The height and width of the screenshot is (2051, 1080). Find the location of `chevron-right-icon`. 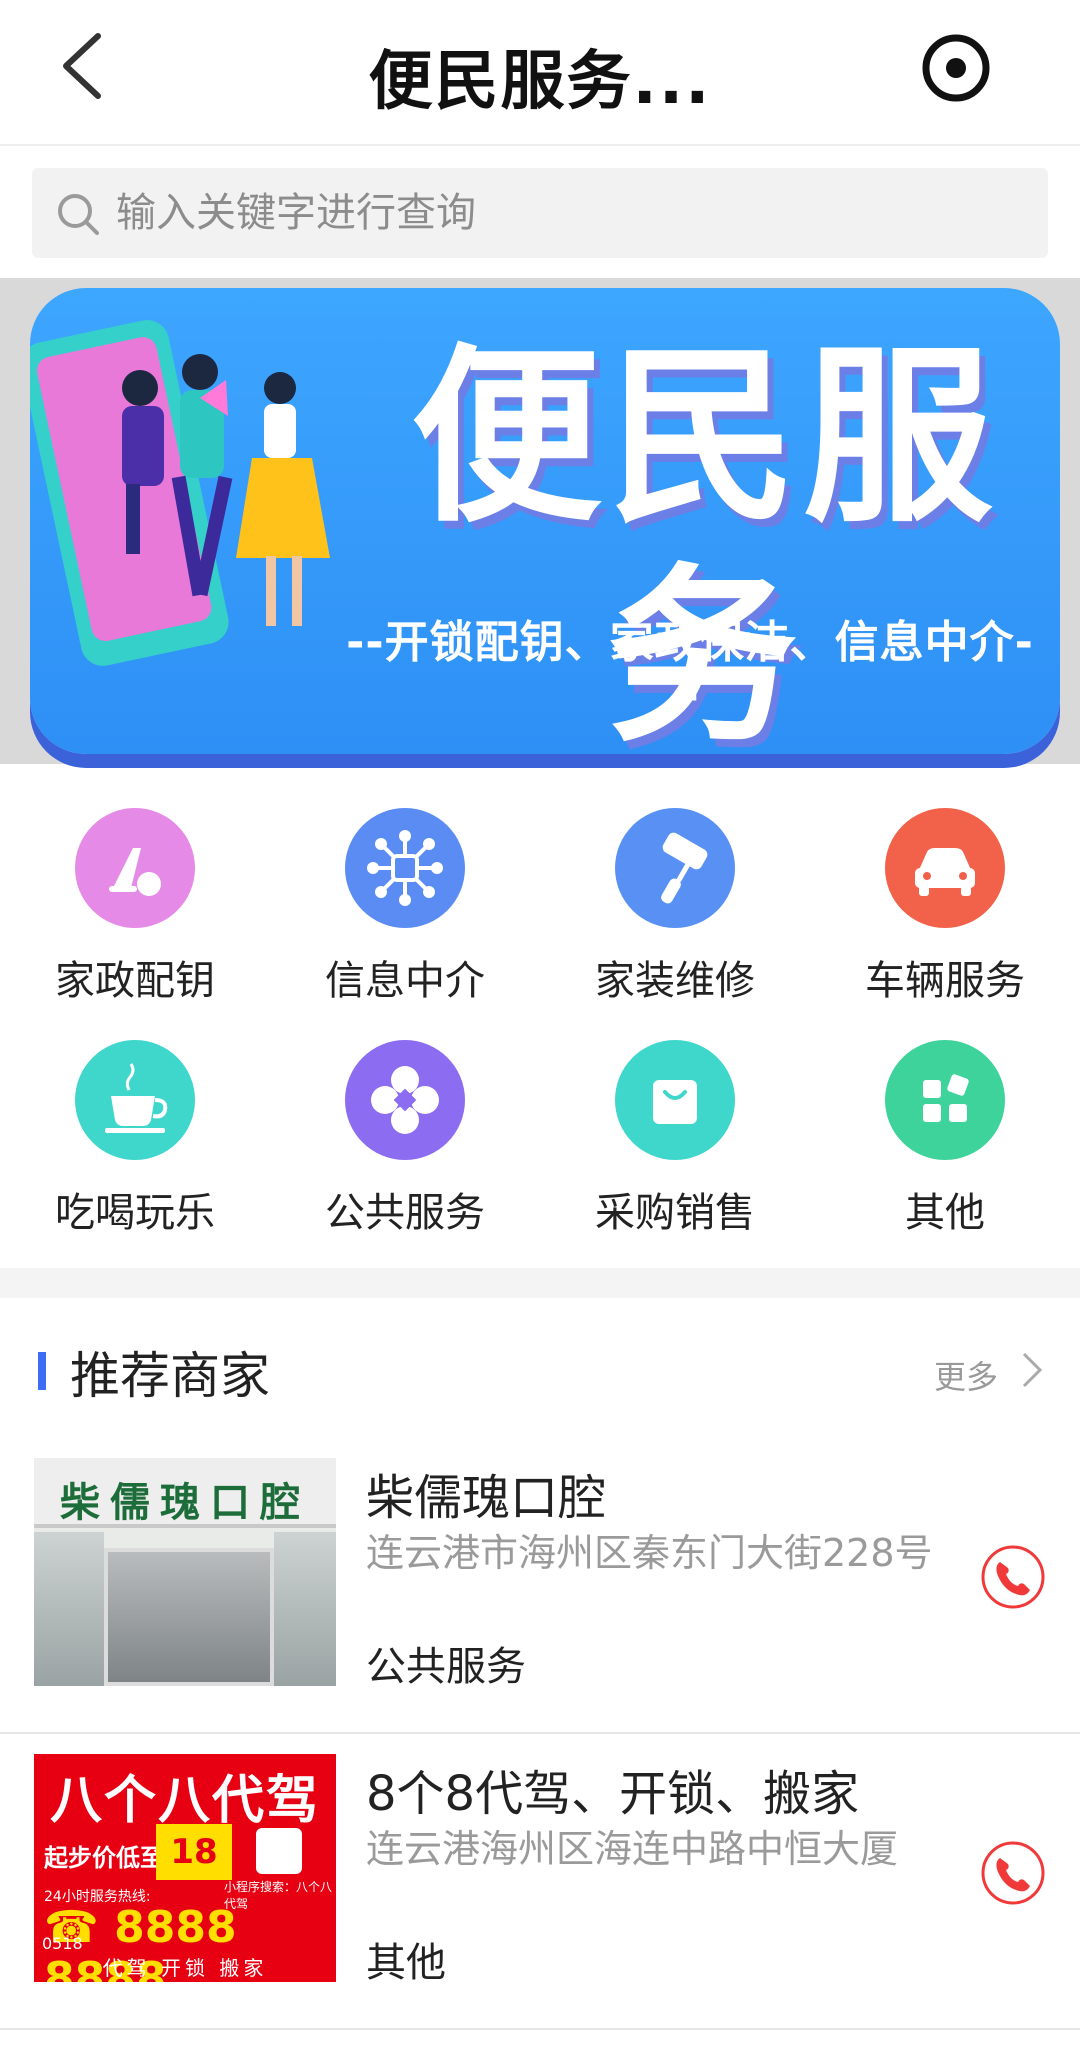

chevron-right-icon is located at coordinates (1031, 1370).